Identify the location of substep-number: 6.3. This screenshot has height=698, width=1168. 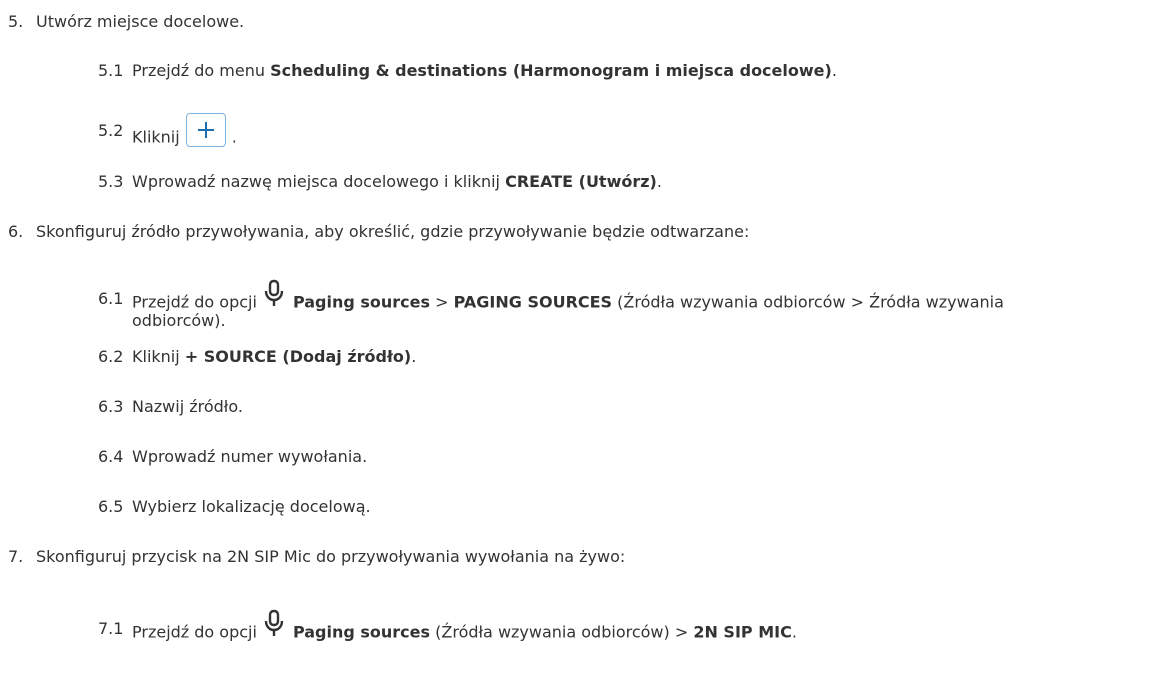
(111, 406).